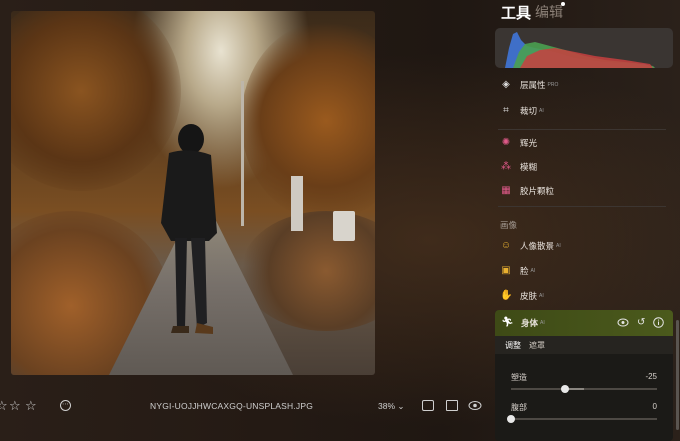  What do you see at coordinates (189, 229) in the screenshot?
I see `person-figure` at bounding box center [189, 229].